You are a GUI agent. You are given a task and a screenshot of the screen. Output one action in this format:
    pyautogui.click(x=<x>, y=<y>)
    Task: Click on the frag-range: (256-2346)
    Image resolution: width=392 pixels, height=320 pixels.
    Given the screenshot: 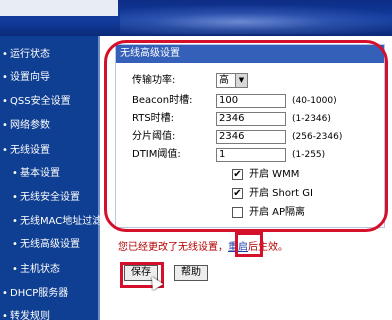 What is the action you would take?
    pyautogui.click(x=317, y=137)
    